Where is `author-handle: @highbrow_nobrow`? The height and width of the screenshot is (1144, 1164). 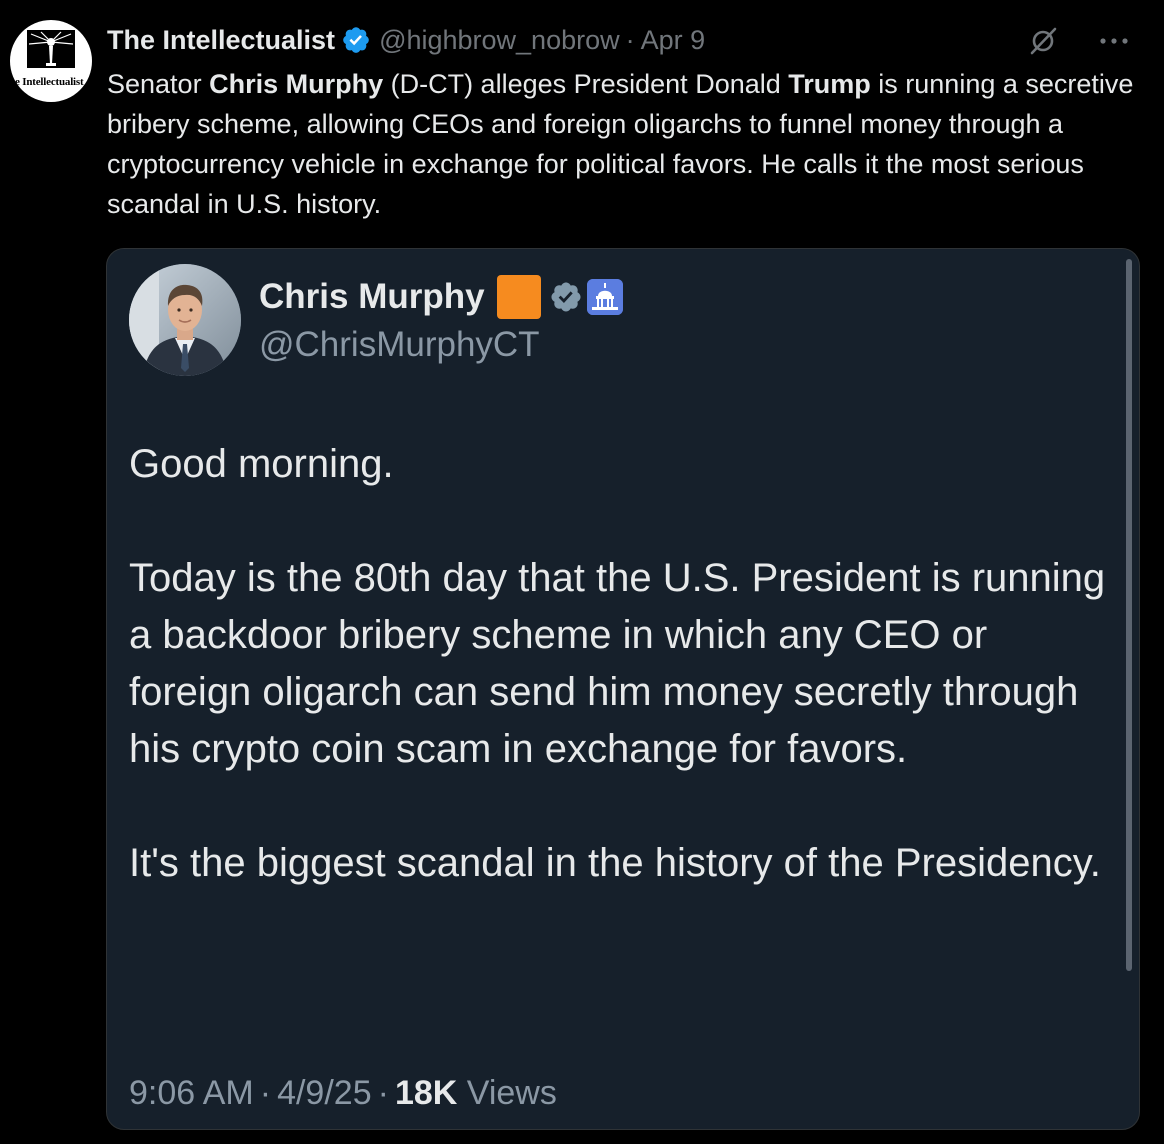
author-handle: @highbrow_nobrow is located at coordinates (499, 40).